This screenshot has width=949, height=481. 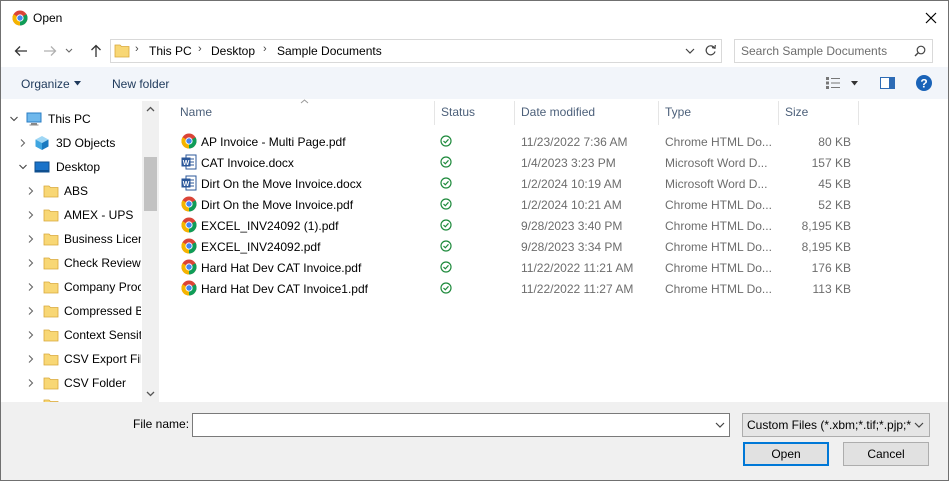 I want to click on file-date: 1/2/2024 10:19 AM, so click(x=571, y=184).